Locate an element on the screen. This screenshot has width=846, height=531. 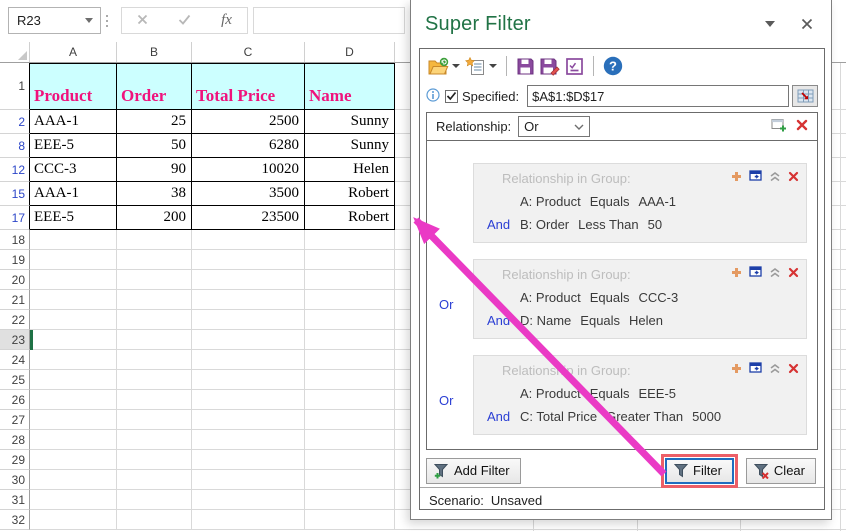
insert-function-icon: fx is located at coordinates (226, 20).